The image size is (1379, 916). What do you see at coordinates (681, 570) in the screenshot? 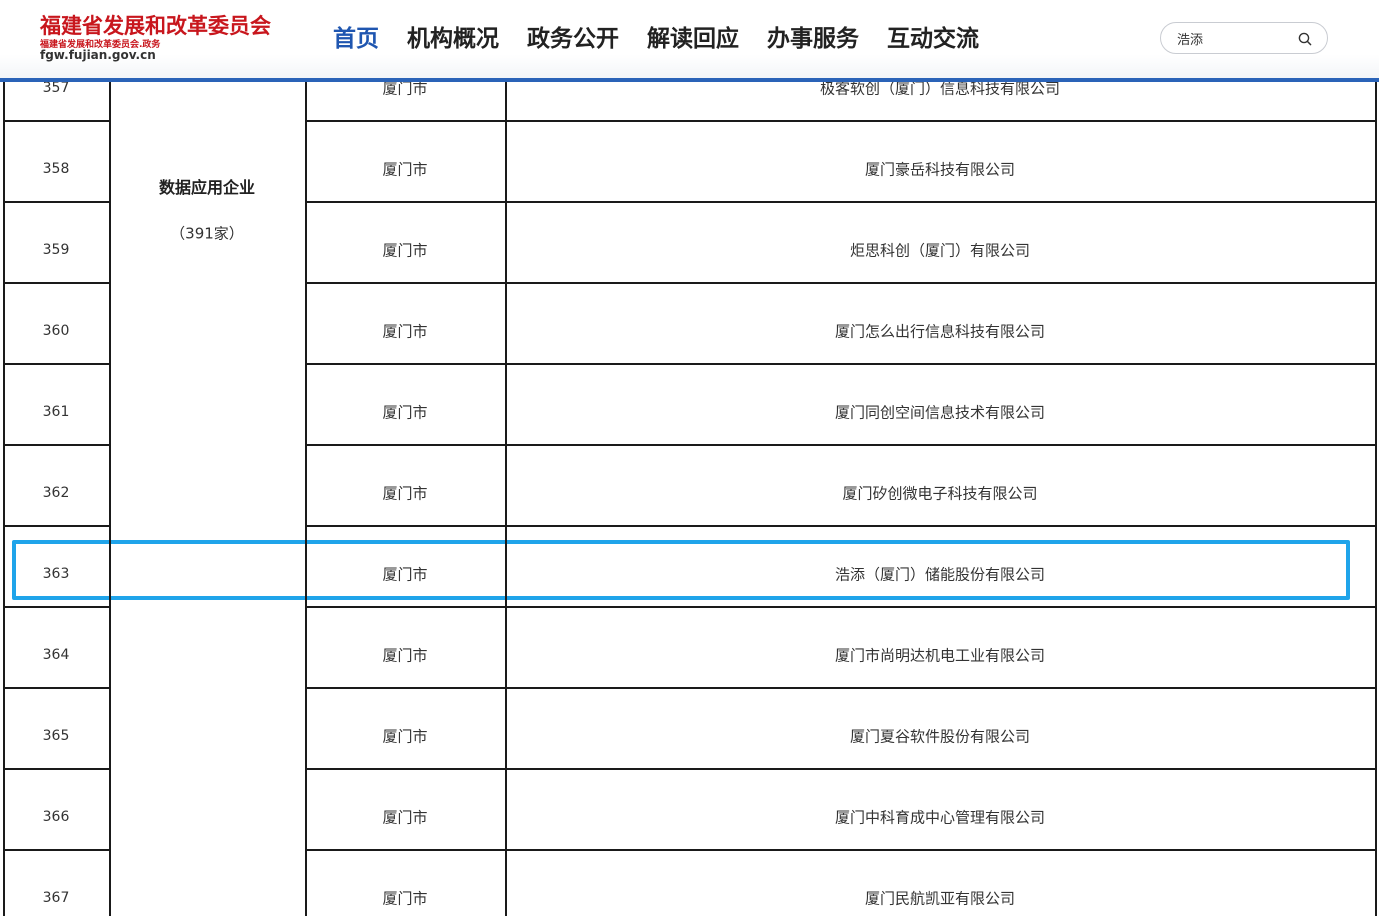
I see `search-highlight` at bounding box center [681, 570].